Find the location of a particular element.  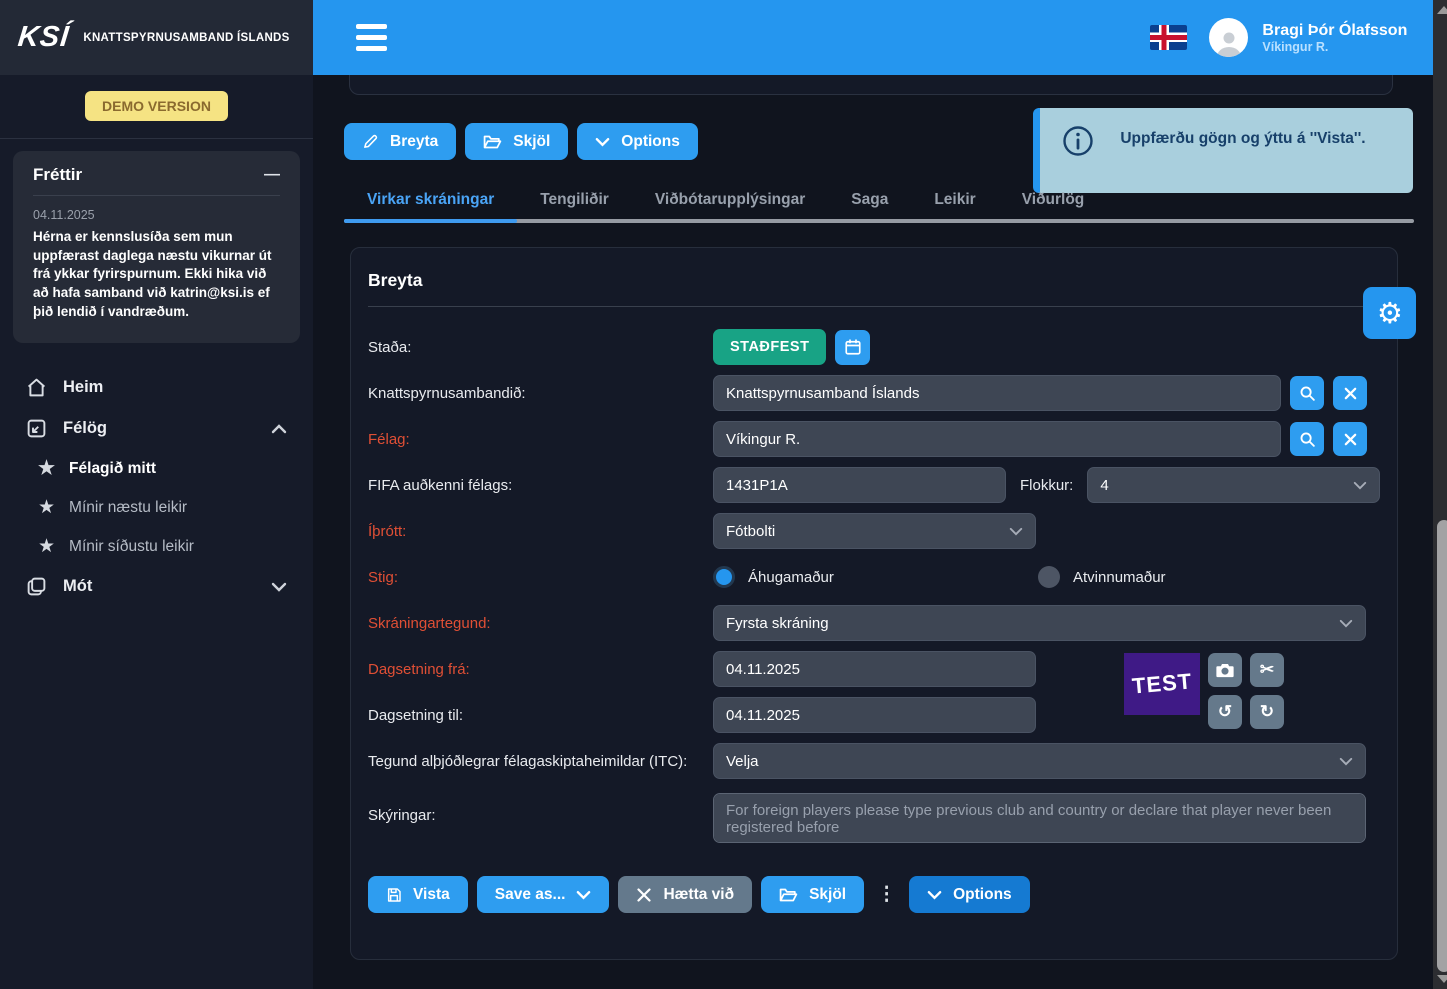

scroll-down-arrow is located at coordinates (1442, 979).